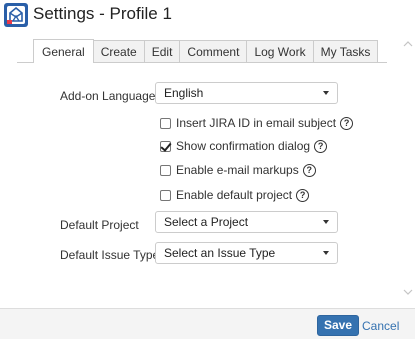  What do you see at coordinates (165, 195) in the screenshot?
I see `default-project-checkbox` at bounding box center [165, 195].